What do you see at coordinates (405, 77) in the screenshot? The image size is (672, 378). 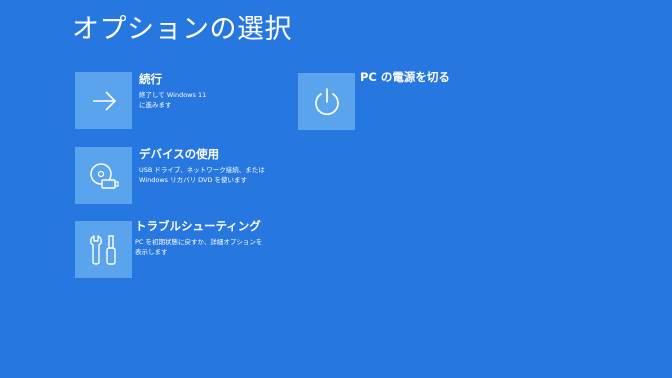 I see `turn-off-pc-label: PC の電源を切る` at bounding box center [405, 77].